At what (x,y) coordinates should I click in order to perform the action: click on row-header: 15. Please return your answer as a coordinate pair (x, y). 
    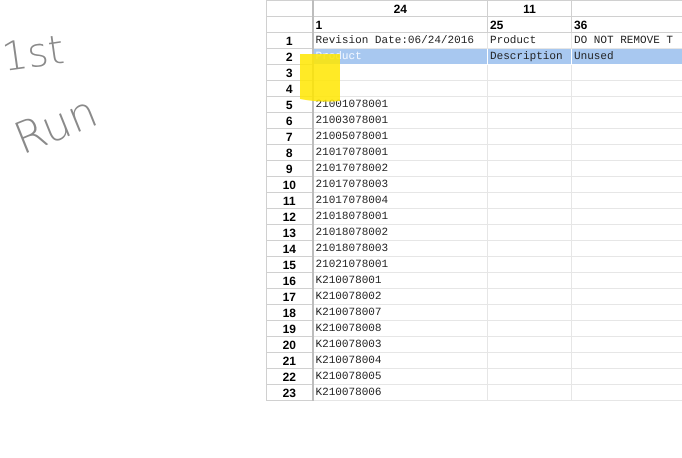
    Looking at the image, I should click on (289, 264).